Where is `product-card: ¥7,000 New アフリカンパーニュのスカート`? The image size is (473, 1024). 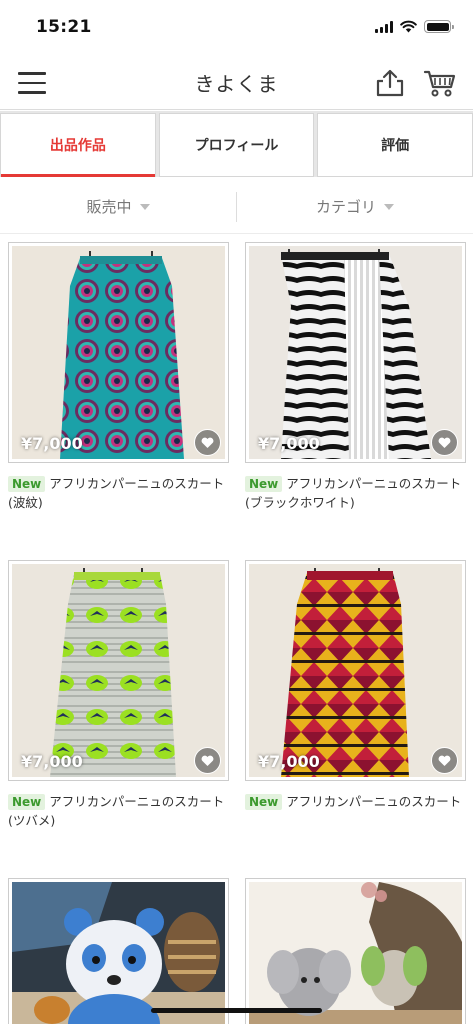
product-card: ¥7,000 New アフリカンパーニュのスカート is located at coordinates (355, 685).